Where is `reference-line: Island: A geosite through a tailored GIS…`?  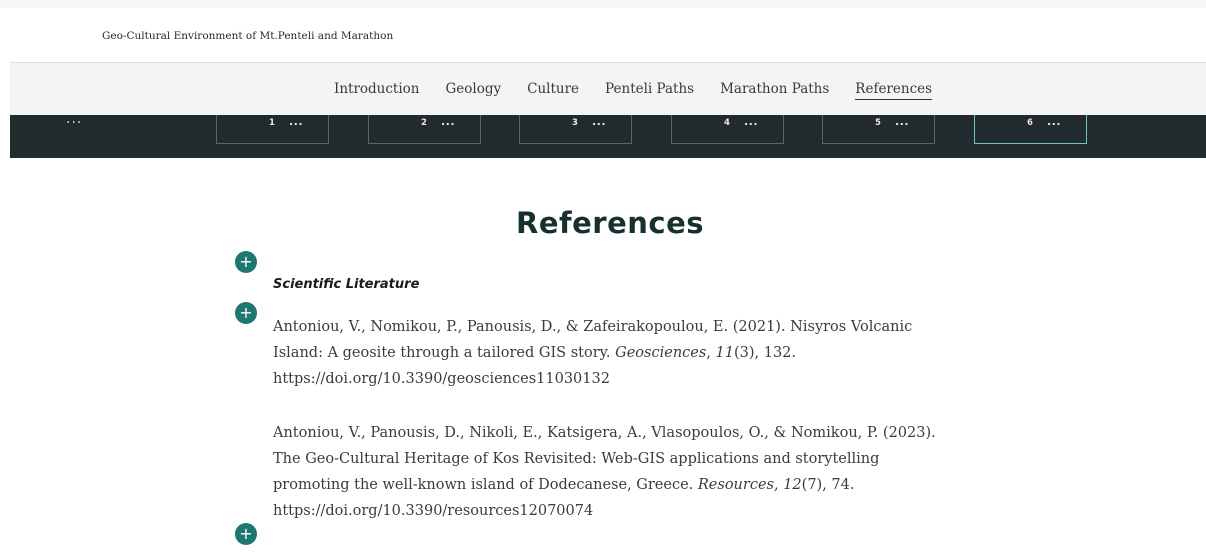
reference-line: Island: A geosite through a tailored GIS… is located at coordinates (535, 353).